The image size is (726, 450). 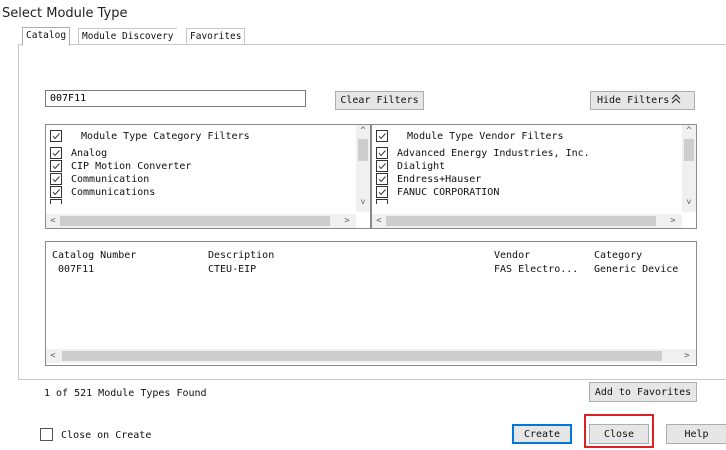 I want to click on vendor-filter-item: Dialight, so click(x=410, y=166).